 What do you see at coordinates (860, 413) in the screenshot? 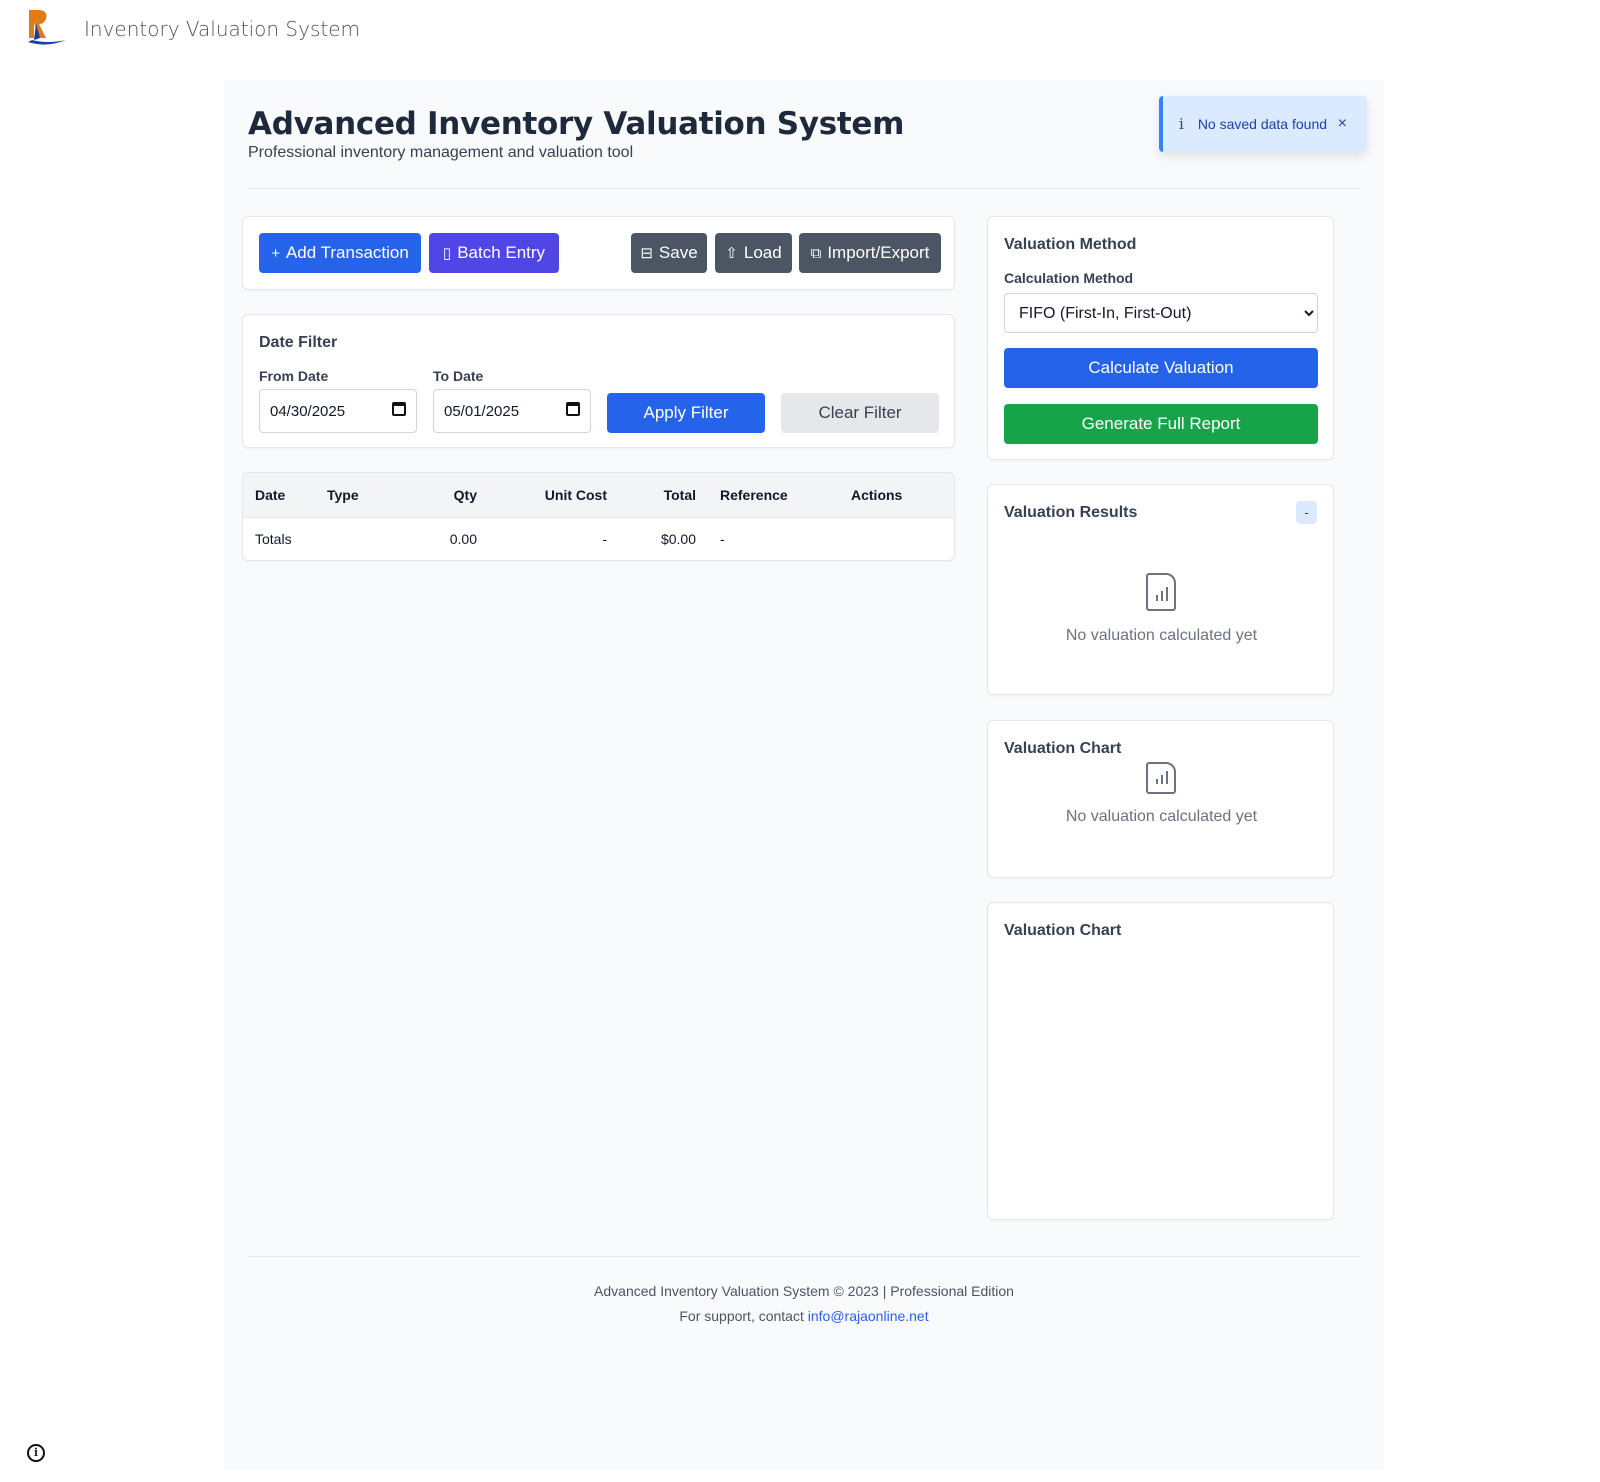
I see `clear-filter-button: Clear Filter` at bounding box center [860, 413].